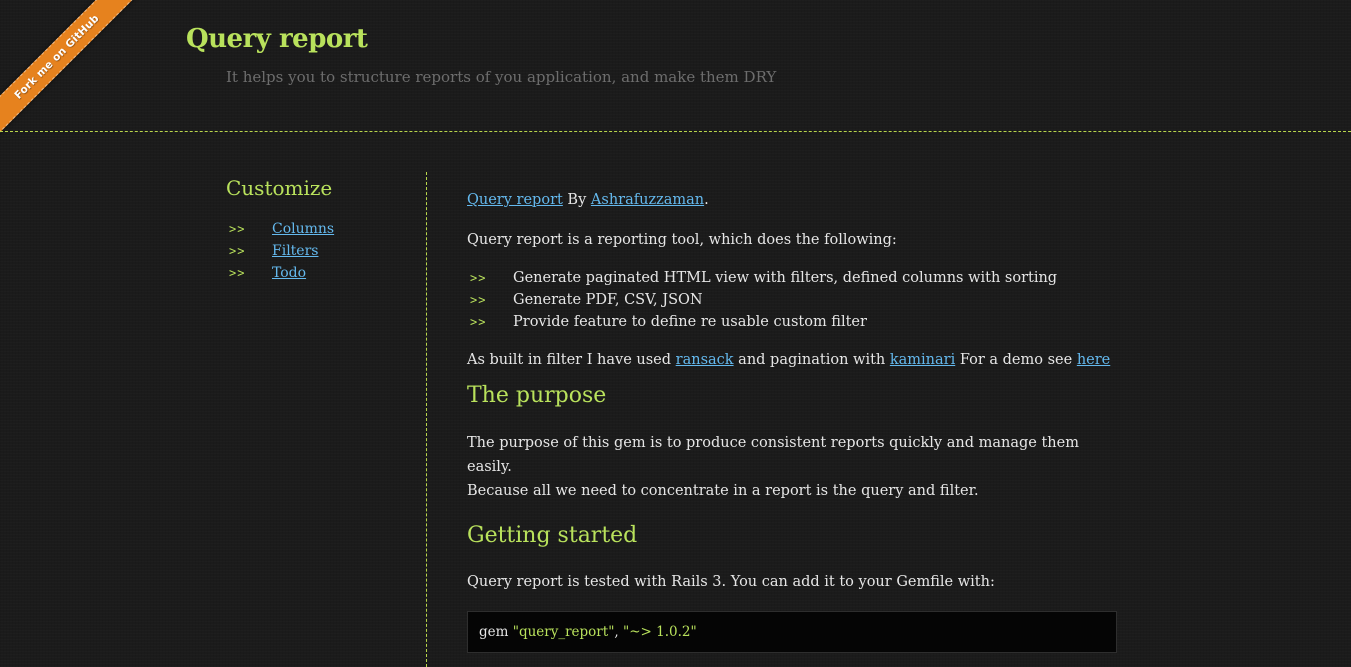 Image resolution: width=1351 pixels, height=667 pixels. Describe the element at coordinates (537, 395) in the screenshot. I see `purpose-heading: The purpose` at that location.